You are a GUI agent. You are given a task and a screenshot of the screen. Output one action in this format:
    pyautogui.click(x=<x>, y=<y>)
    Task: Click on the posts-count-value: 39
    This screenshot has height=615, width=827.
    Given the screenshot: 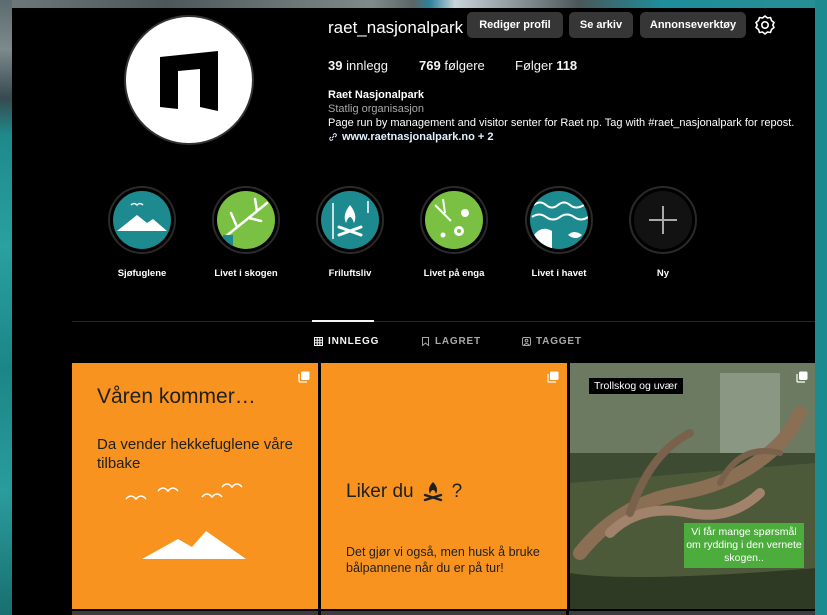 What is the action you would take?
    pyautogui.click(x=335, y=65)
    